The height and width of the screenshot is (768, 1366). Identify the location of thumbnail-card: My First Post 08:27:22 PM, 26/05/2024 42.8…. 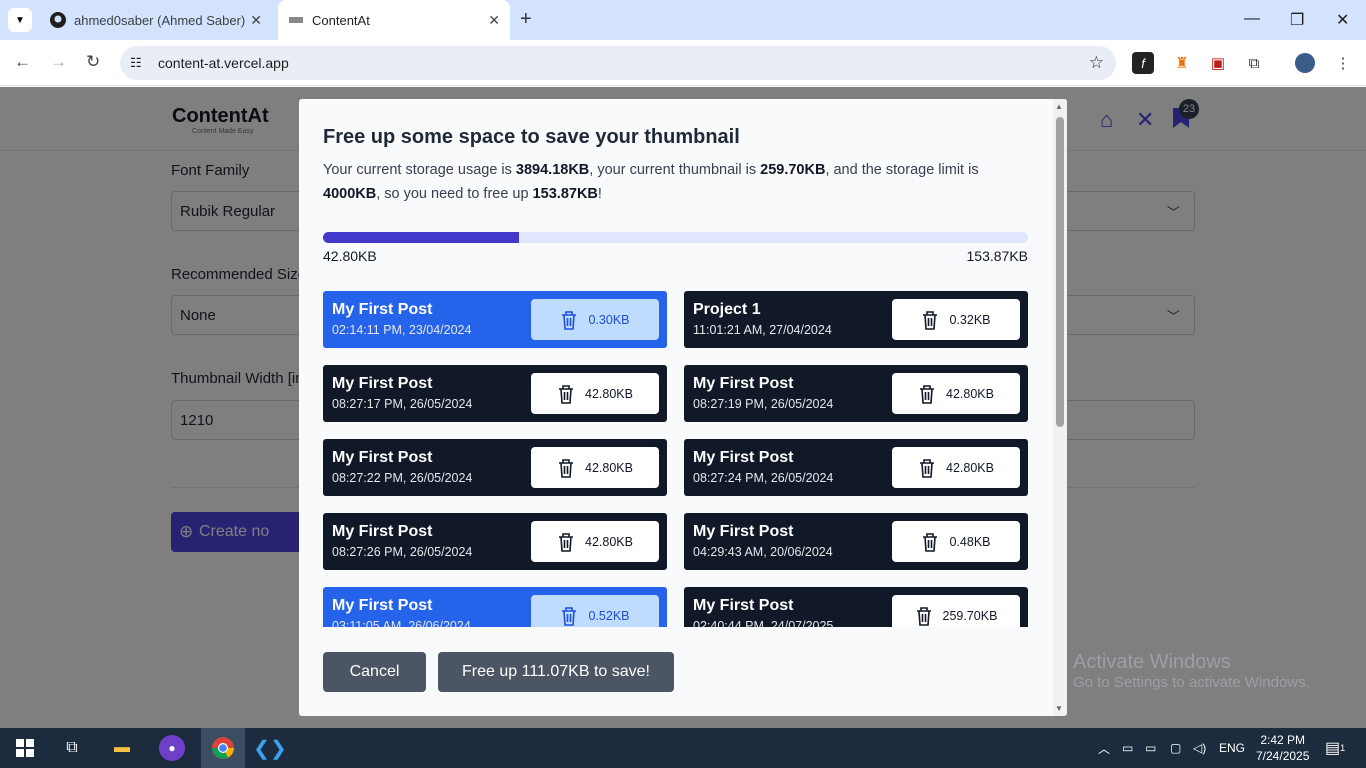
(495, 467).